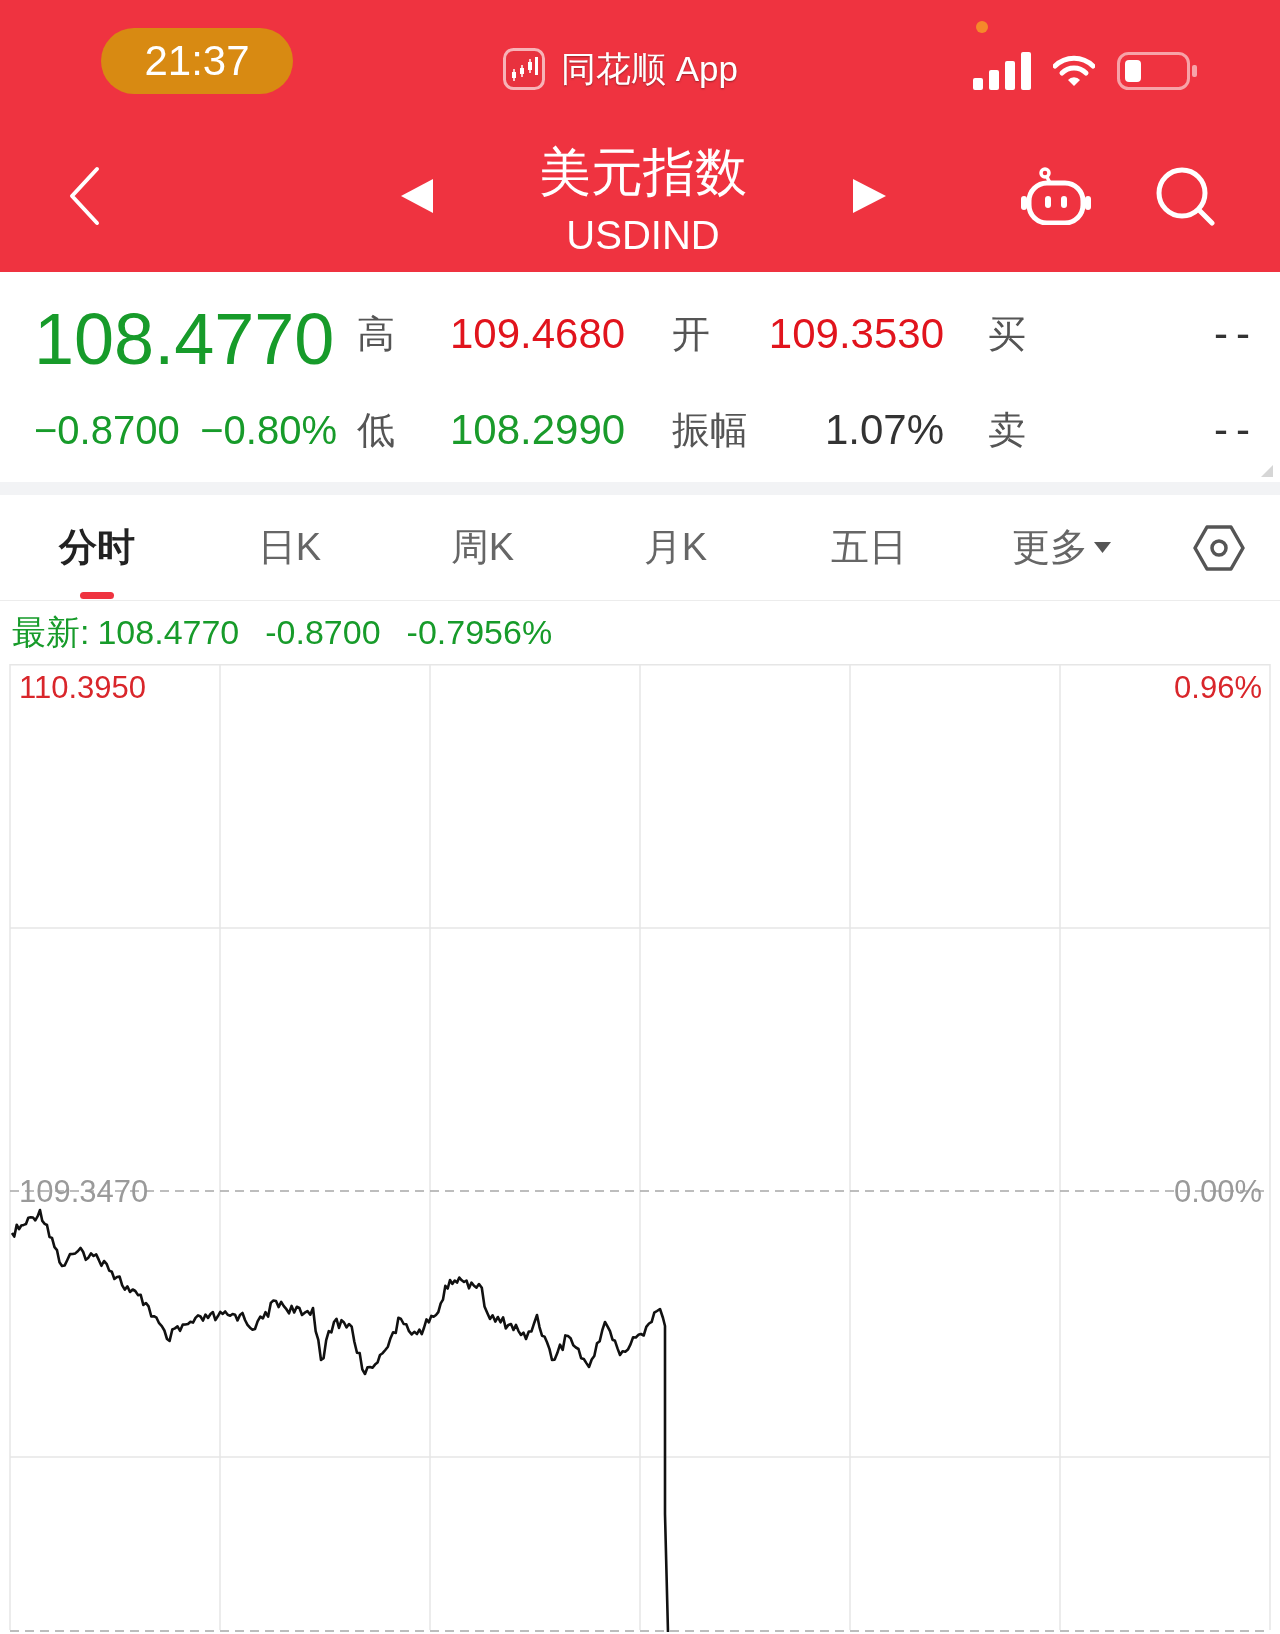 The image size is (1280, 1634). I want to click on chart-tab: 更多, so click(1061, 547).